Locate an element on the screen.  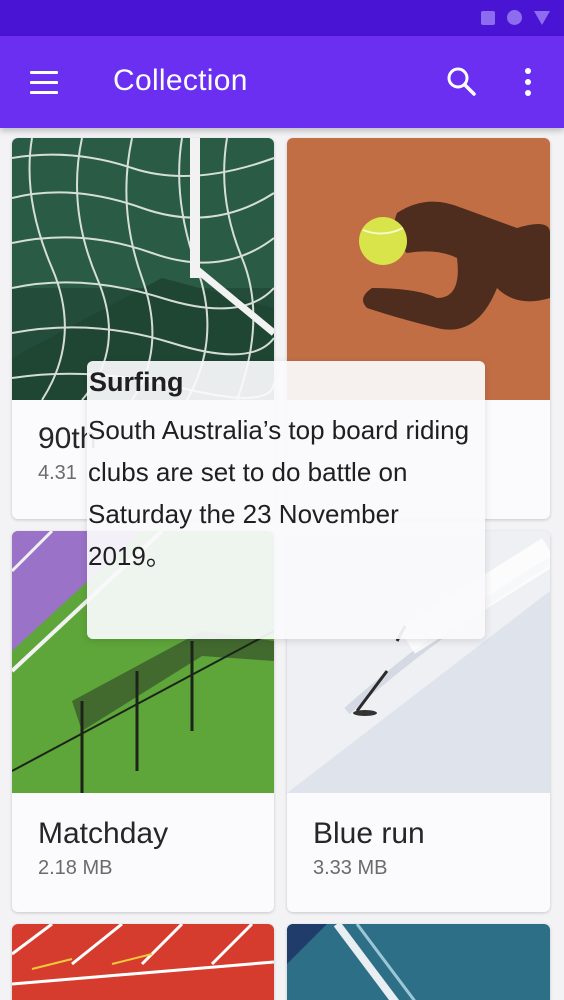
card-running-track is located at coordinates (143, 962).